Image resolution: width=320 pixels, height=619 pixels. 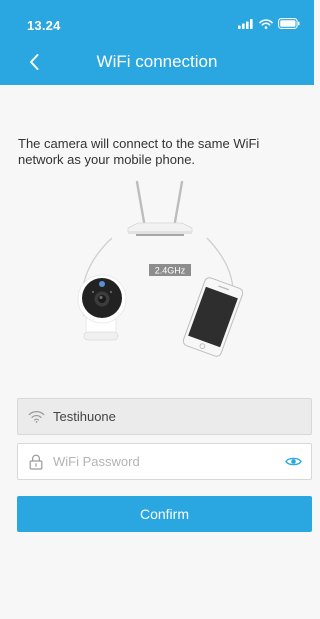 I want to click on router-icon, so click(x=160, y=208).